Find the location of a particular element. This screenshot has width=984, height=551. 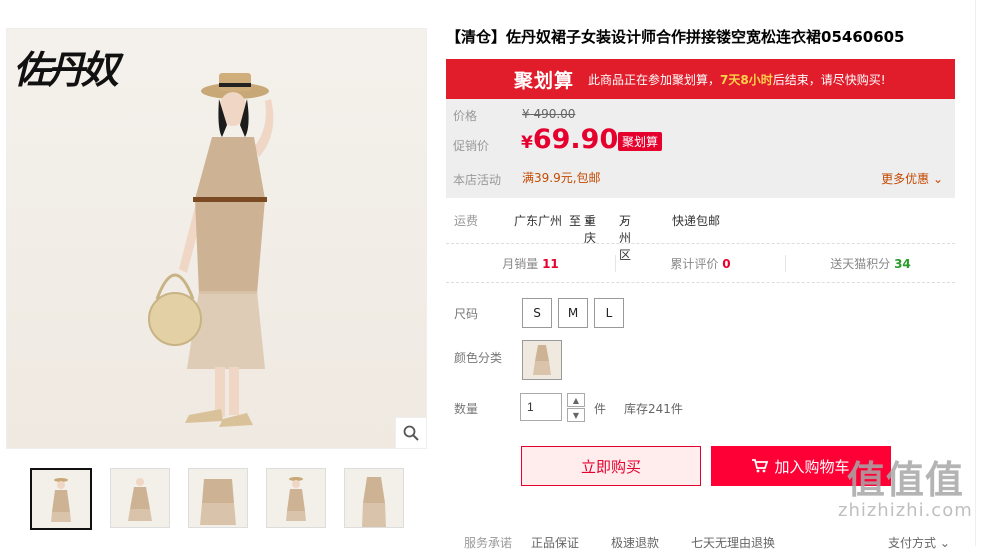

more-offers-link: 更多优惠 ⌄ is located at coordinates (912, 178).